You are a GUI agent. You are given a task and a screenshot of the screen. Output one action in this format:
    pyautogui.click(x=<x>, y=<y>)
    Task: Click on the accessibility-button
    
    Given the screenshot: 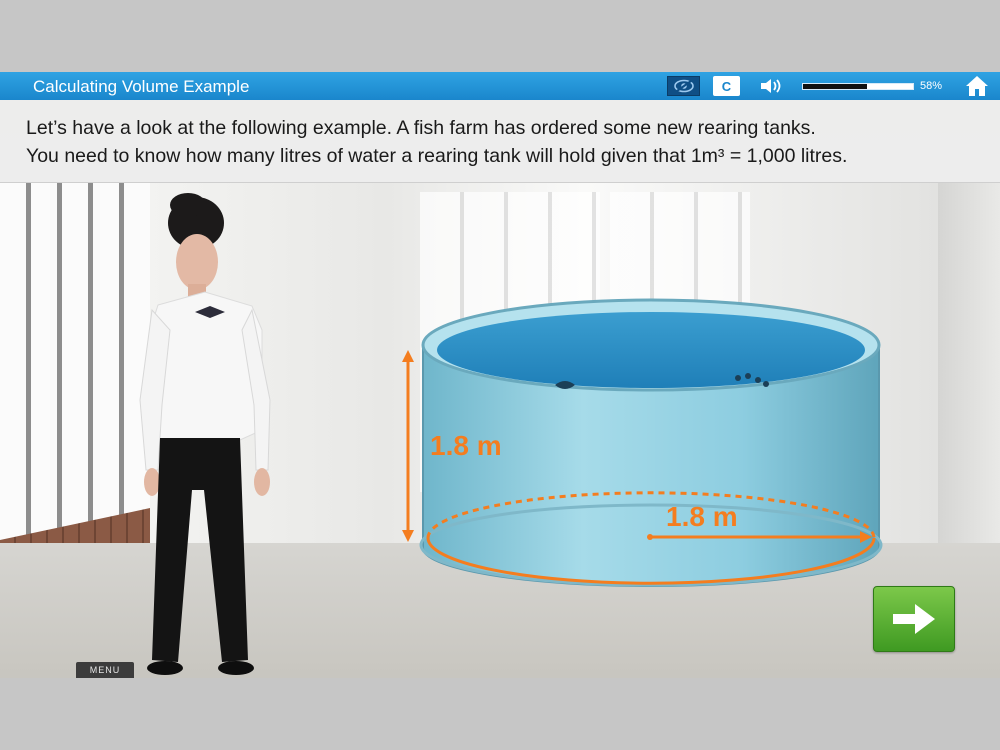 What is the action you would take?
    pyautogui.click(x=683, y=86)
    